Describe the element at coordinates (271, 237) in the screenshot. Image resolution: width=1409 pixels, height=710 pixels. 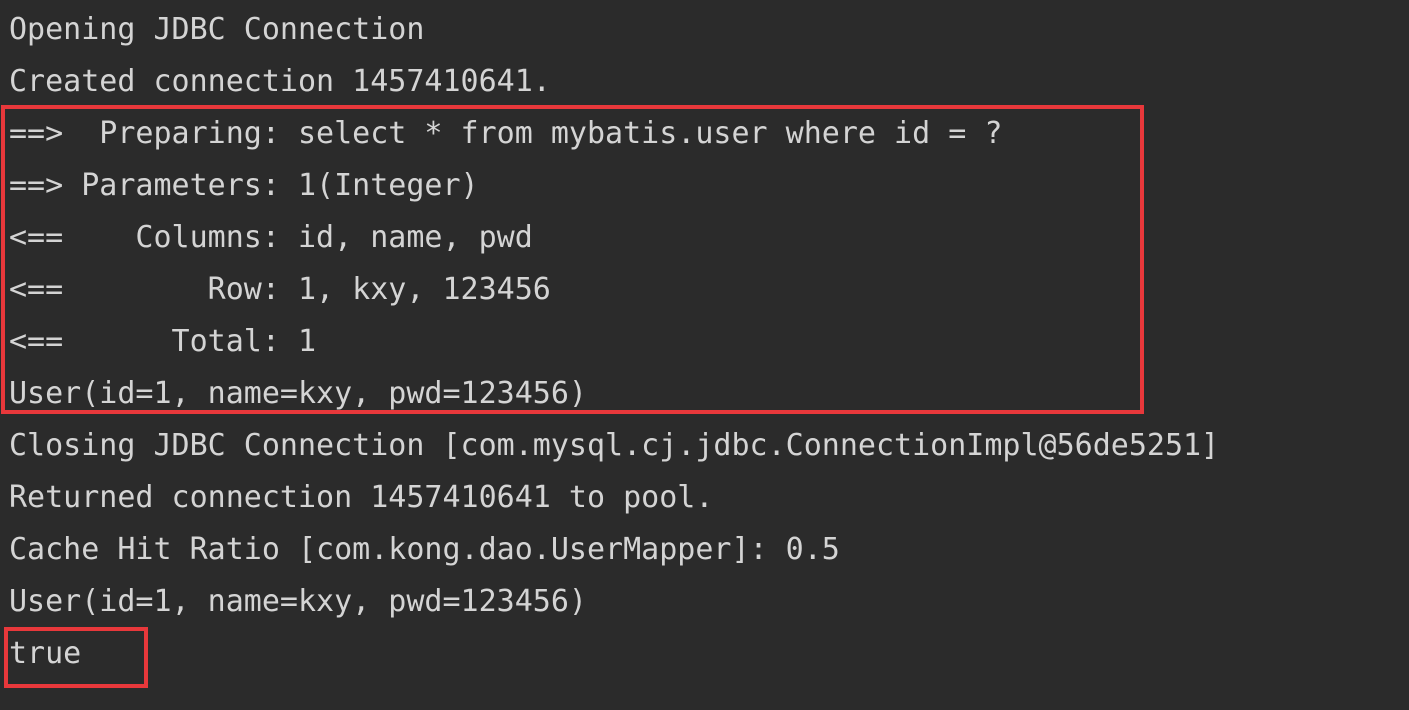
I see `log-line-columns: <== Columns: id, name, pwd` at that location.